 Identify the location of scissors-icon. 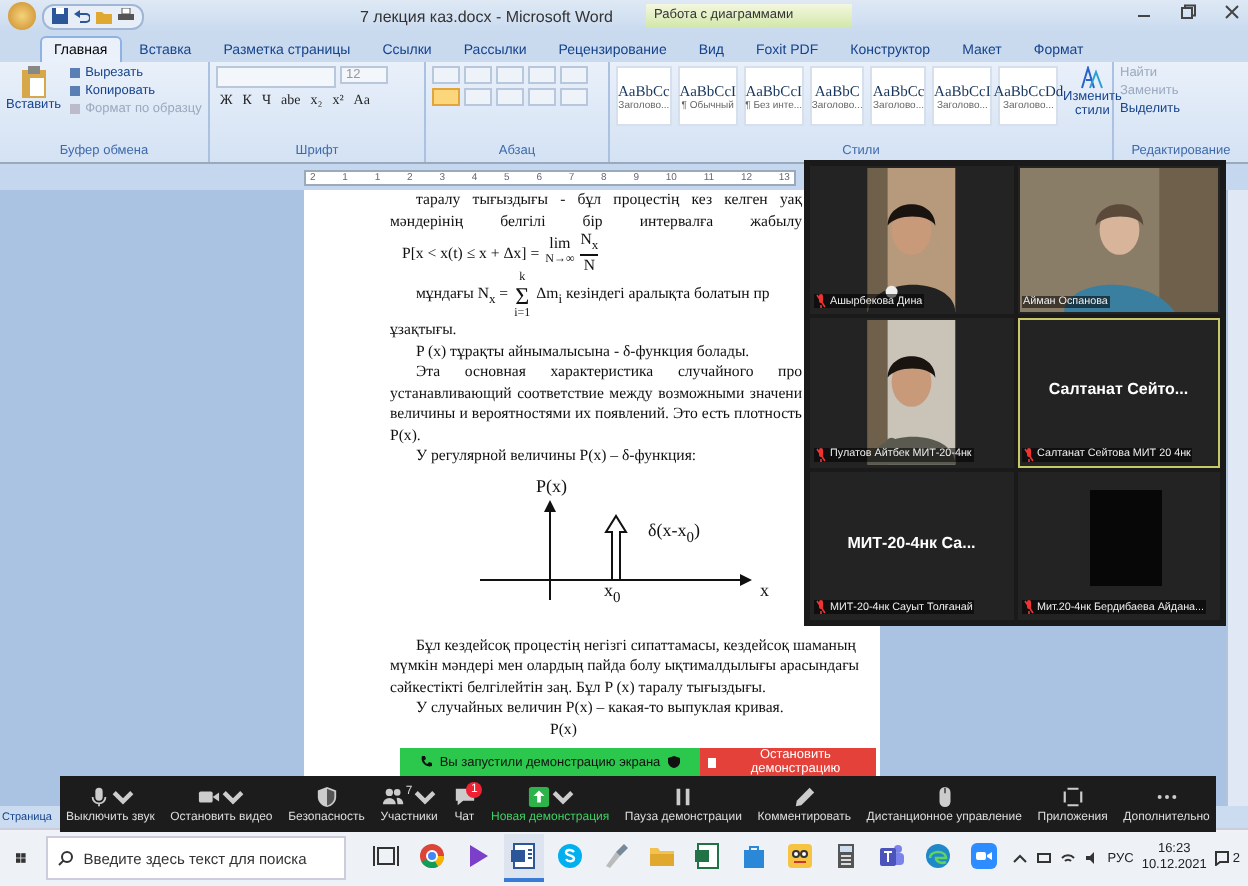
(74, 73).